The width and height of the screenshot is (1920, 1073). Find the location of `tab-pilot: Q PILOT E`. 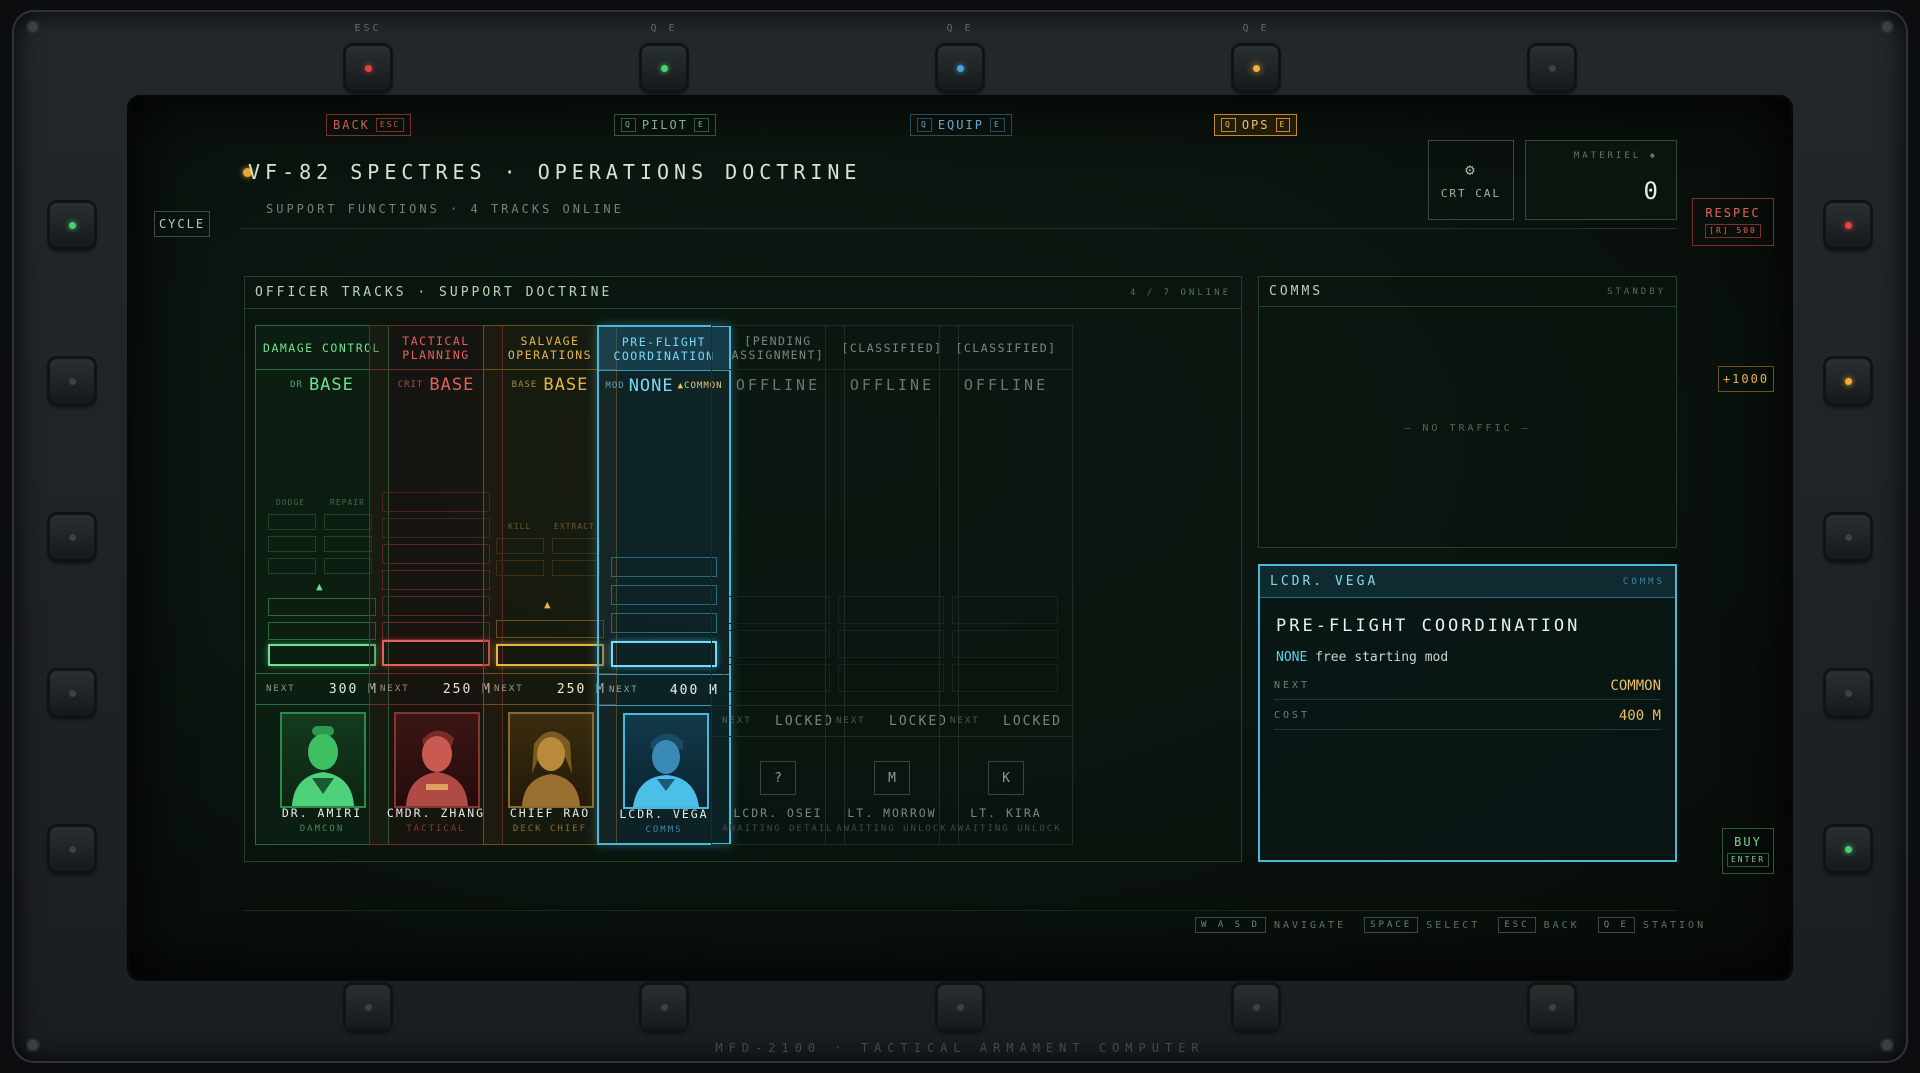

tab-pilot: Q PILOT E is located at coordinates (665, 125).